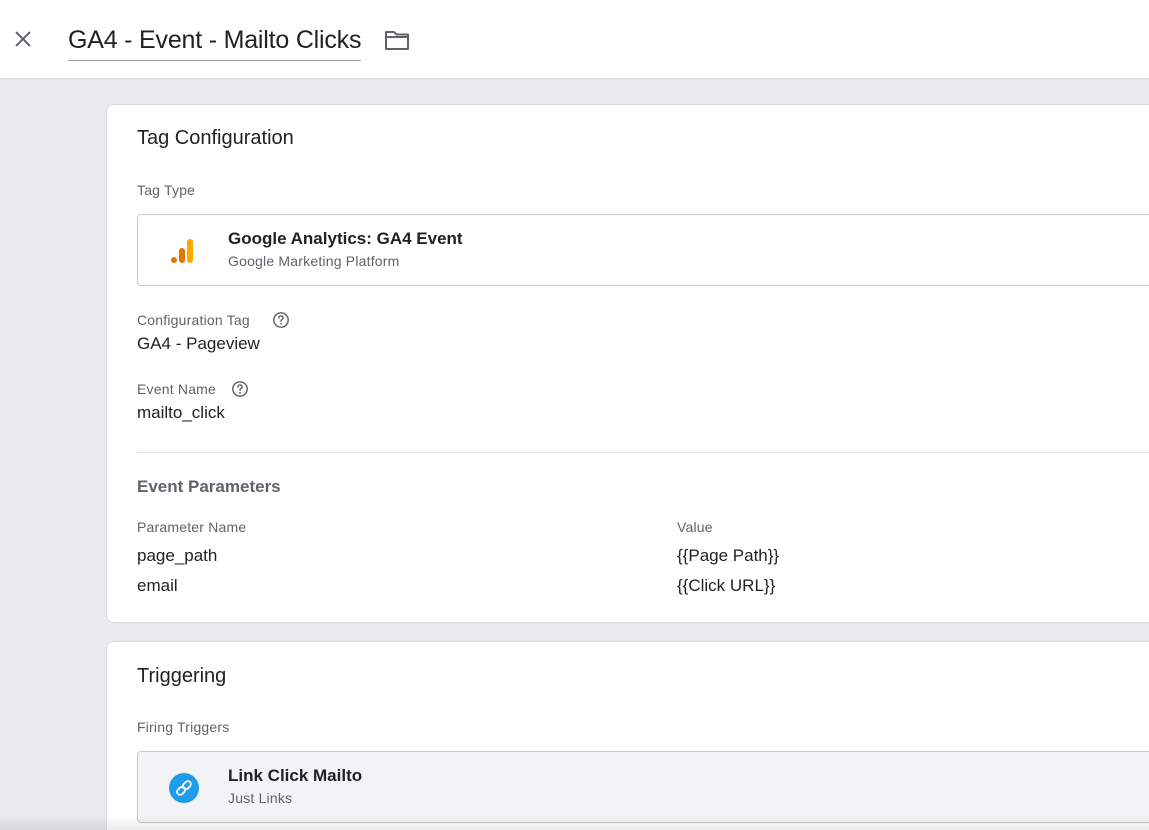  What do you see at coordinates (695, 527) in the screenshot?
I see `column-header-value: Value` at bounding box center [695, 527].